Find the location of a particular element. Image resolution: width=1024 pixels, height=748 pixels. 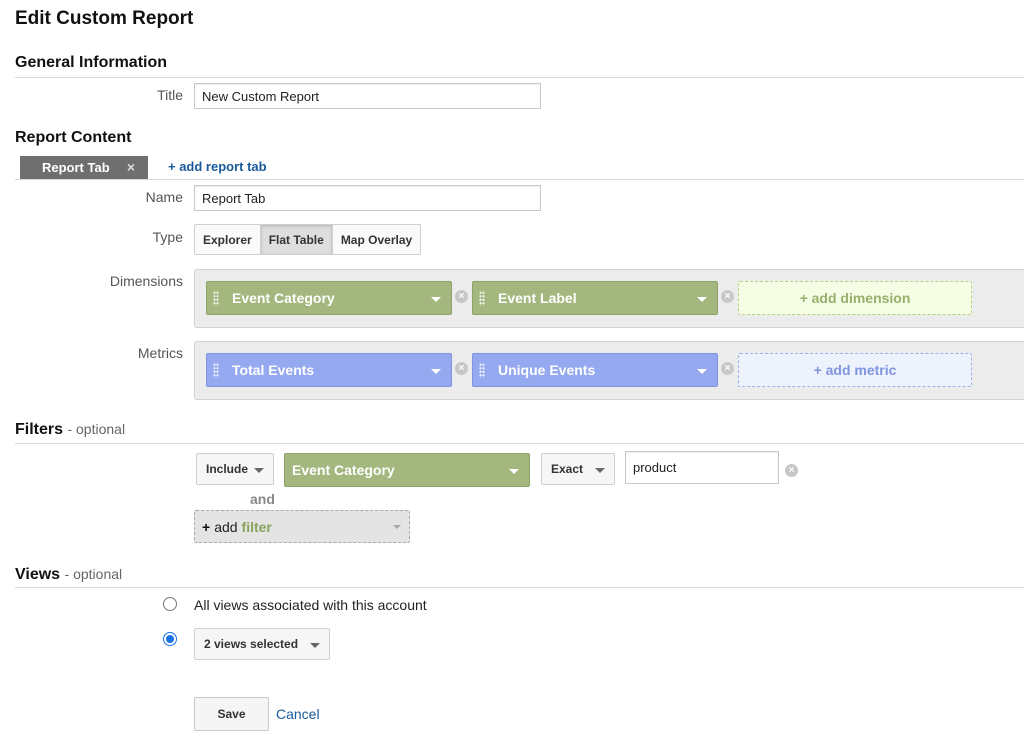

title-label: Title is located at coordinates (170, 95).